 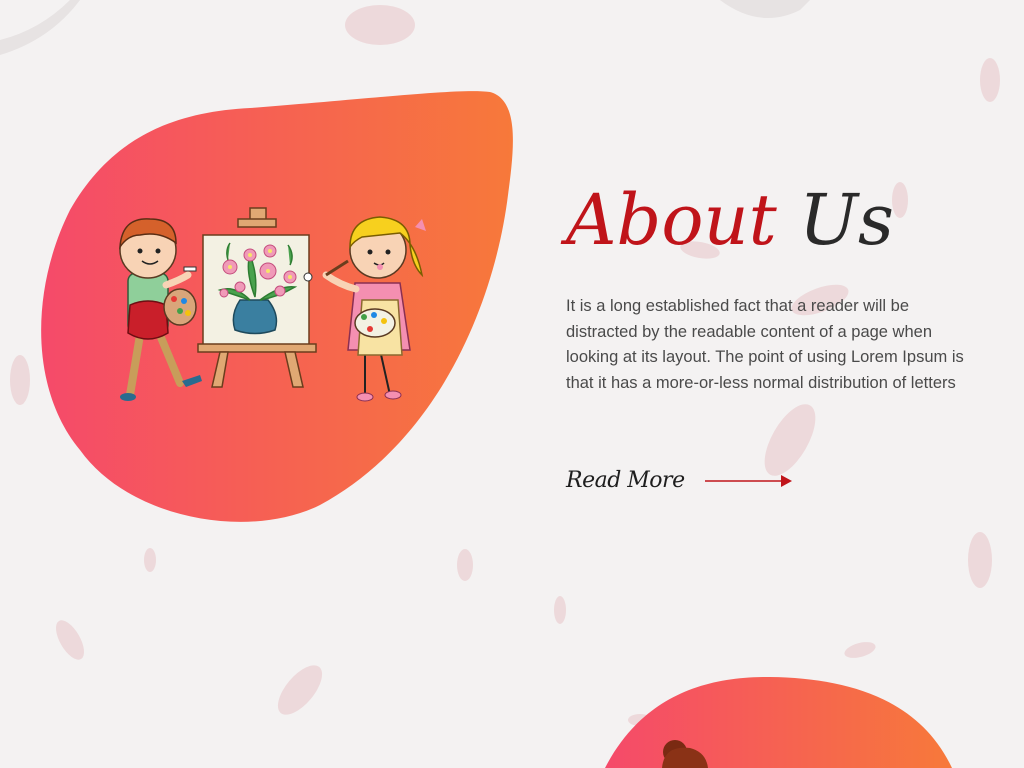 What do you see at coordinates (364, 309) in the screenshot?
I see `girl-painter` at bounding box center [364, 309].